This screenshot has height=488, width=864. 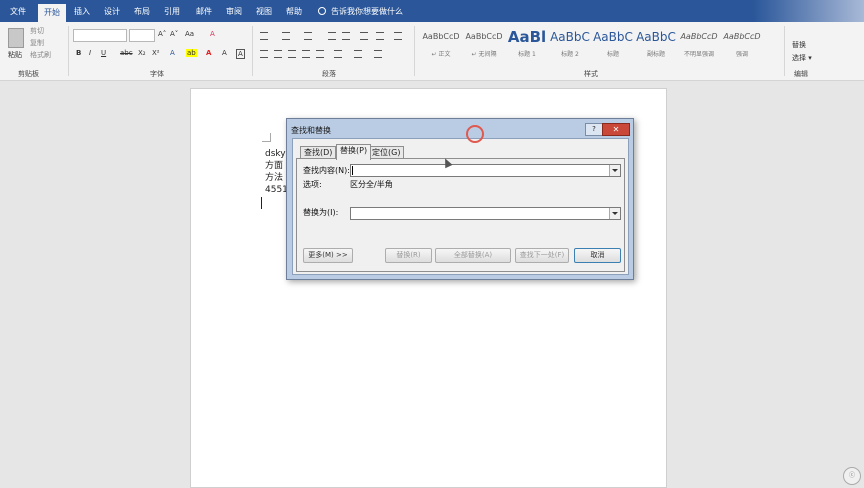 I want to click on chinese-layout-icon, so click(x=364, y=36).